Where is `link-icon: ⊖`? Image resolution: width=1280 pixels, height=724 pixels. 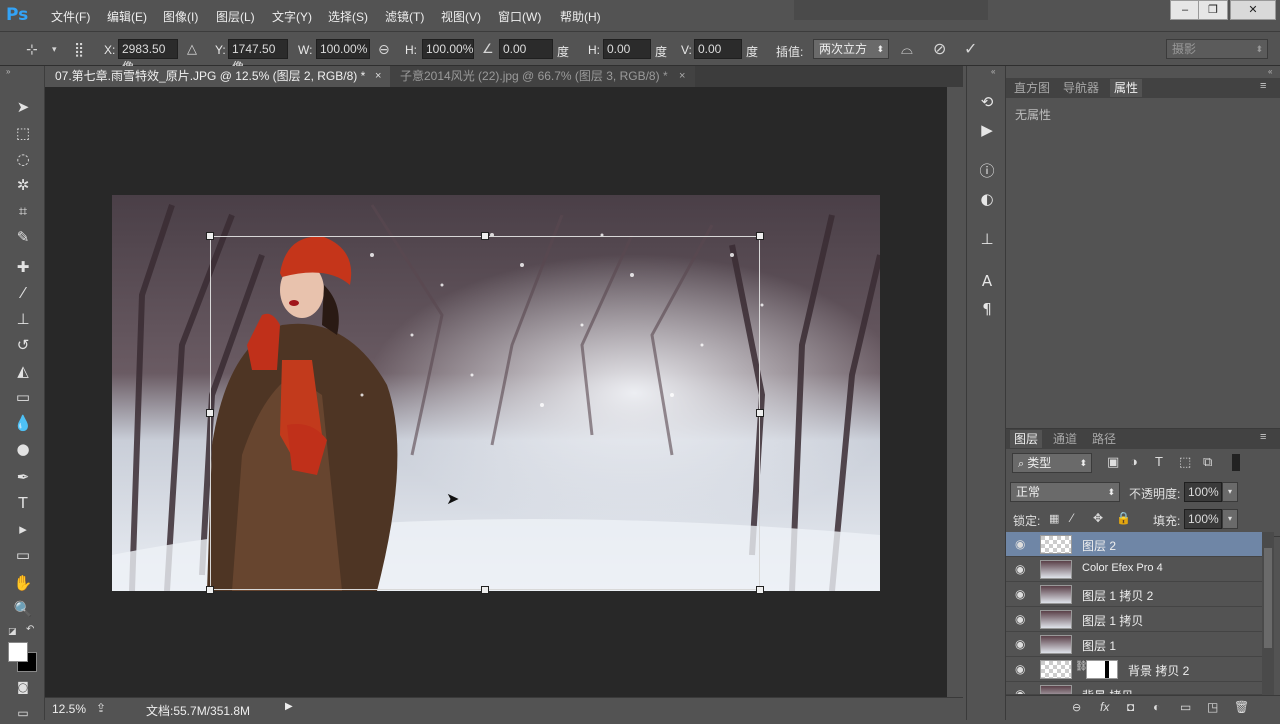
link-icon: ⊖ is located at coordinates (384, 49).